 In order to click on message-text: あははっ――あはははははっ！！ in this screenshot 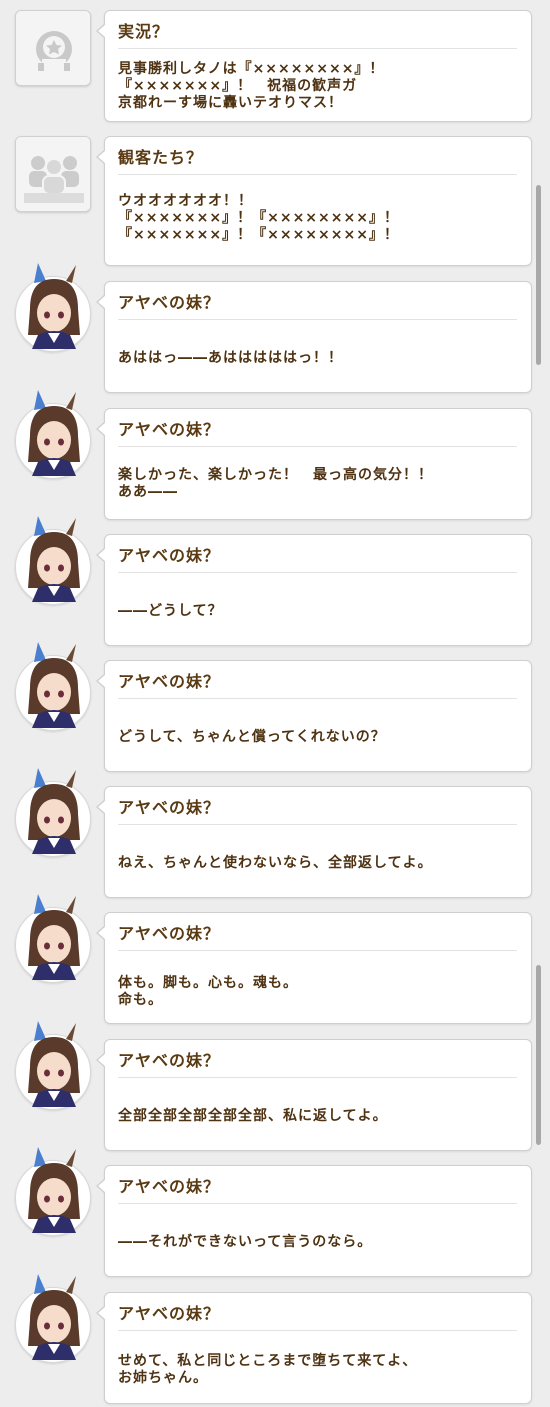, I will do `click(230, 358)`.